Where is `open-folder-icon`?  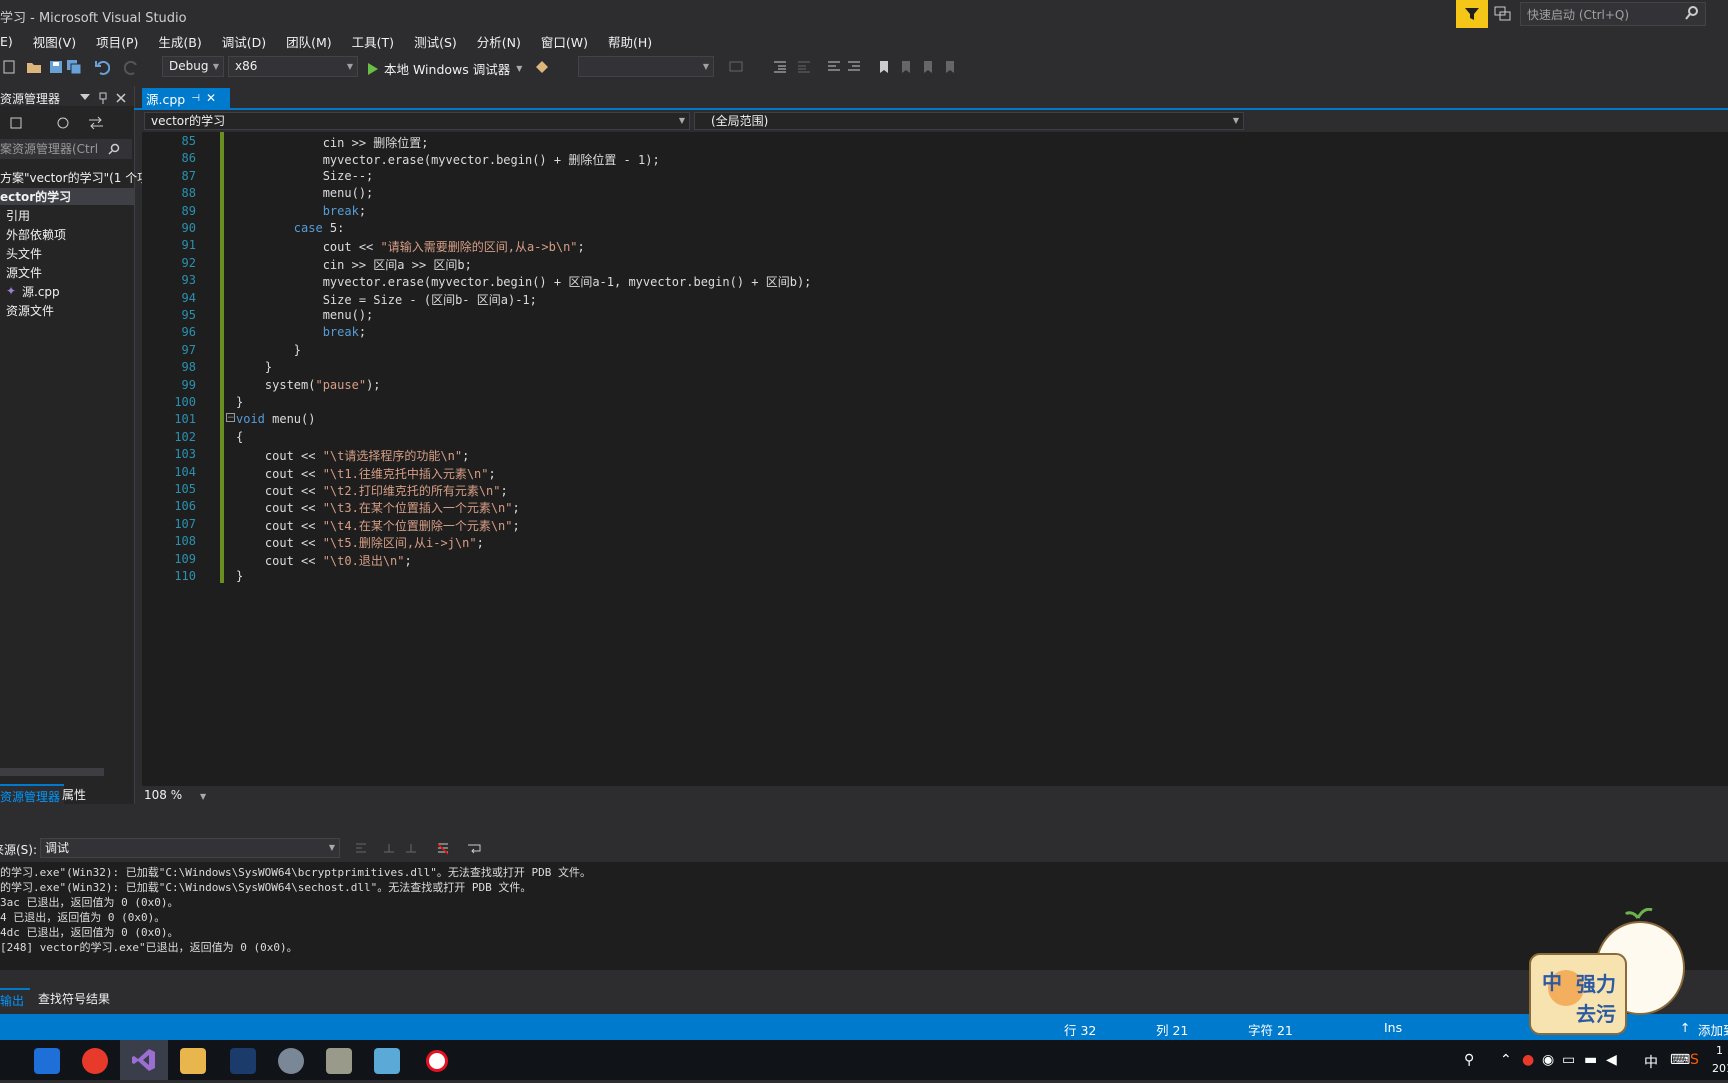
open-folder-icon is located at coordinates (34, 67).